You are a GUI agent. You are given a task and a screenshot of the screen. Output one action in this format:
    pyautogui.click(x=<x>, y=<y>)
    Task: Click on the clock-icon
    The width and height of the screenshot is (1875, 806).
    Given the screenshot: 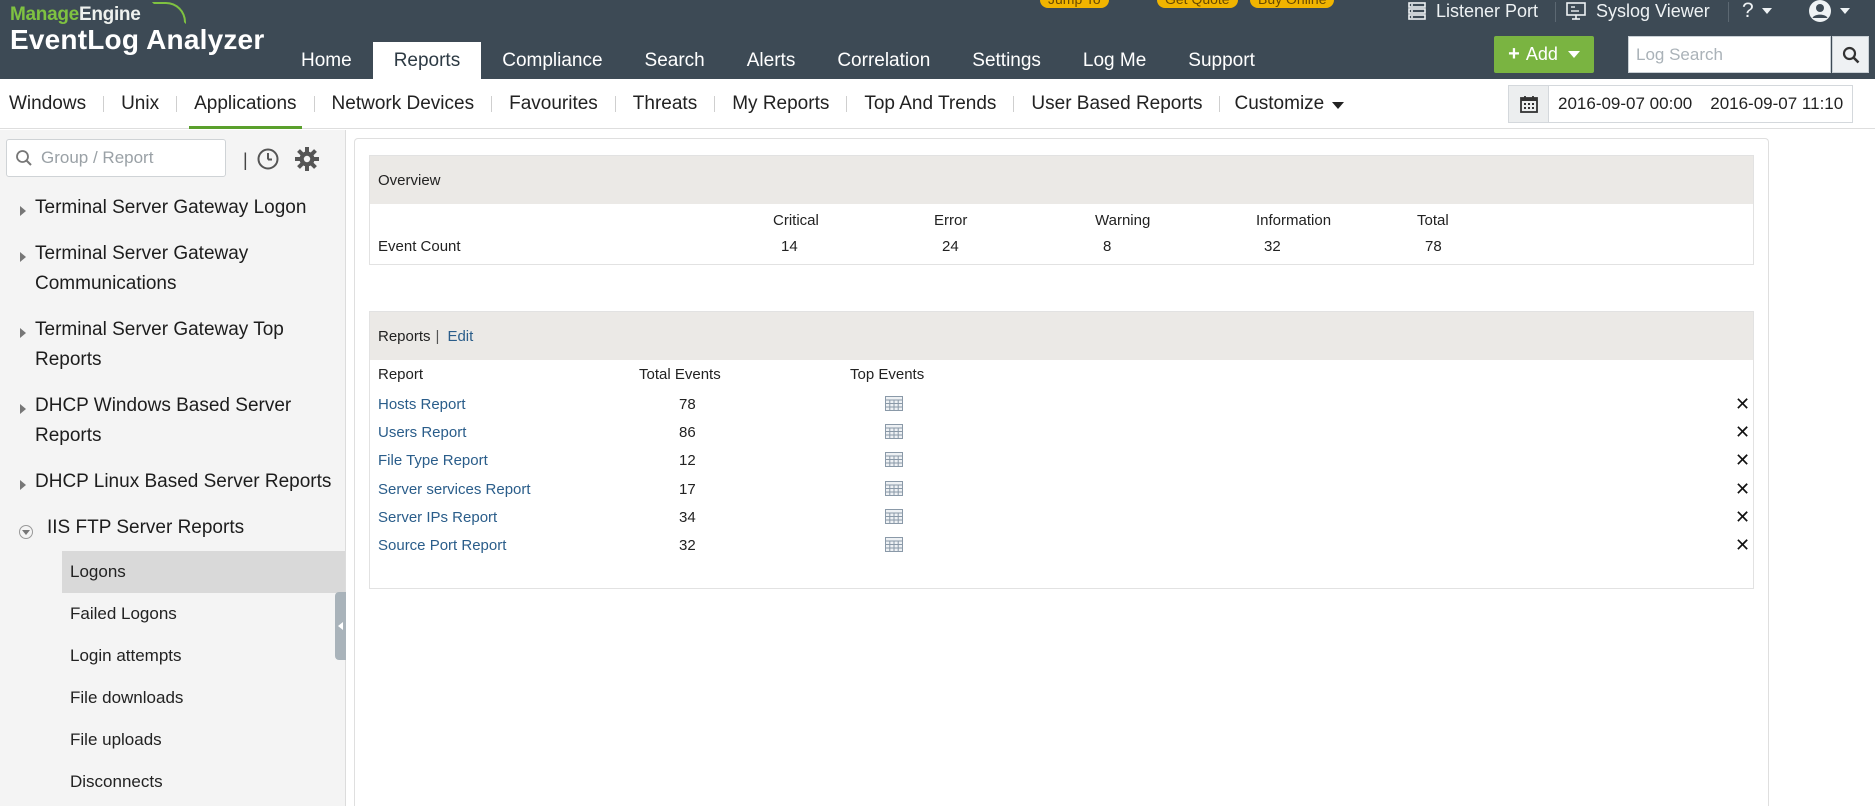 What is the action you would take?
    pyautogui.click(x=268, y=161)
    